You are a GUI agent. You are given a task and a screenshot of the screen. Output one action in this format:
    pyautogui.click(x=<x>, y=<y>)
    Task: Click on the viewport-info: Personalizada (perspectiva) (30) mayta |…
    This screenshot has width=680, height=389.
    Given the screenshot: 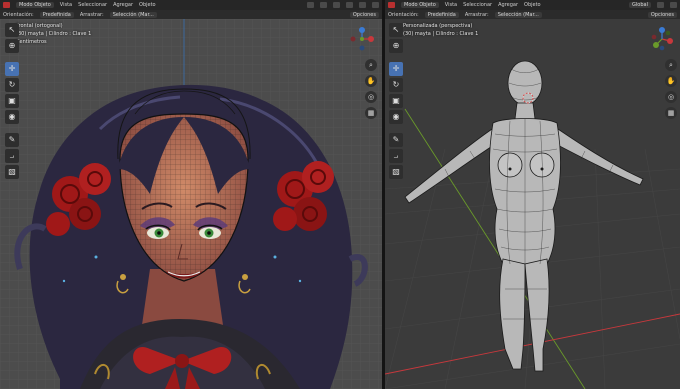 What is the action you would take?
    pyautogui.click(x=440, y=30)
    